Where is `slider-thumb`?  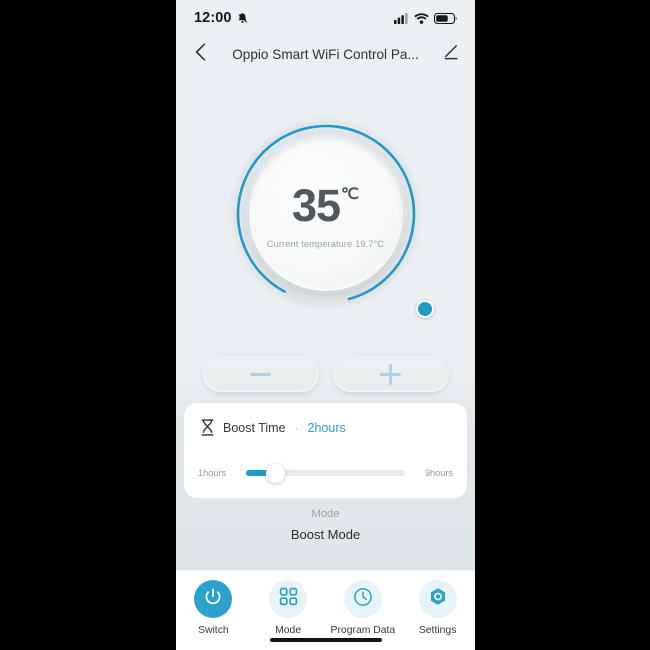 slider-thumb is located at coordinates (275, 473).